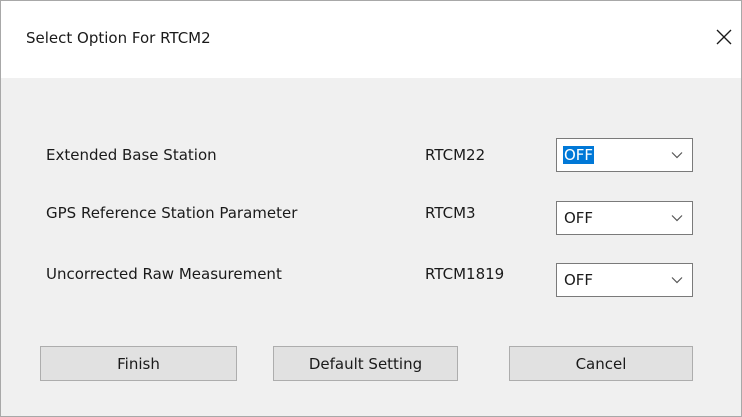  Describe the element at coordinates (624, 280) in the screenshot. I see `rtcm1819-select: OFF` at that location.